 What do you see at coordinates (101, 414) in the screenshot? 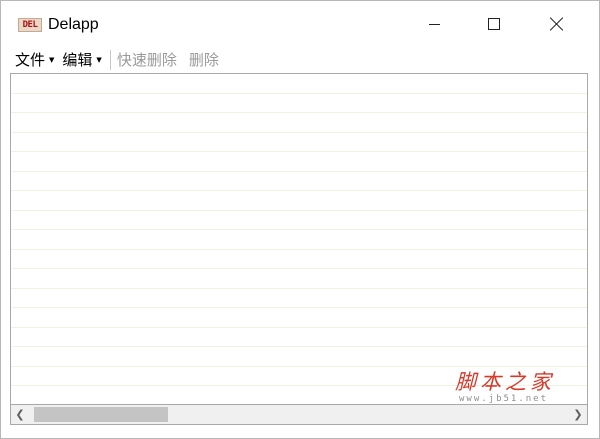
I see `scrollbar-thumb` at bounding box center [101, 414].